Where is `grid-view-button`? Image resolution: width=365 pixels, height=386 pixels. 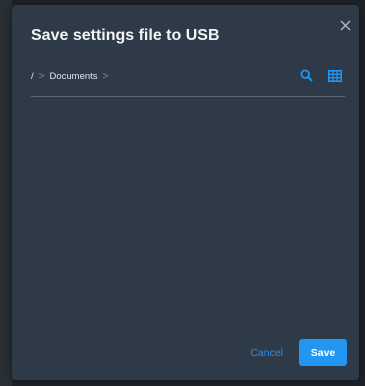 grid-view-button is located at coordinates (334, 75).